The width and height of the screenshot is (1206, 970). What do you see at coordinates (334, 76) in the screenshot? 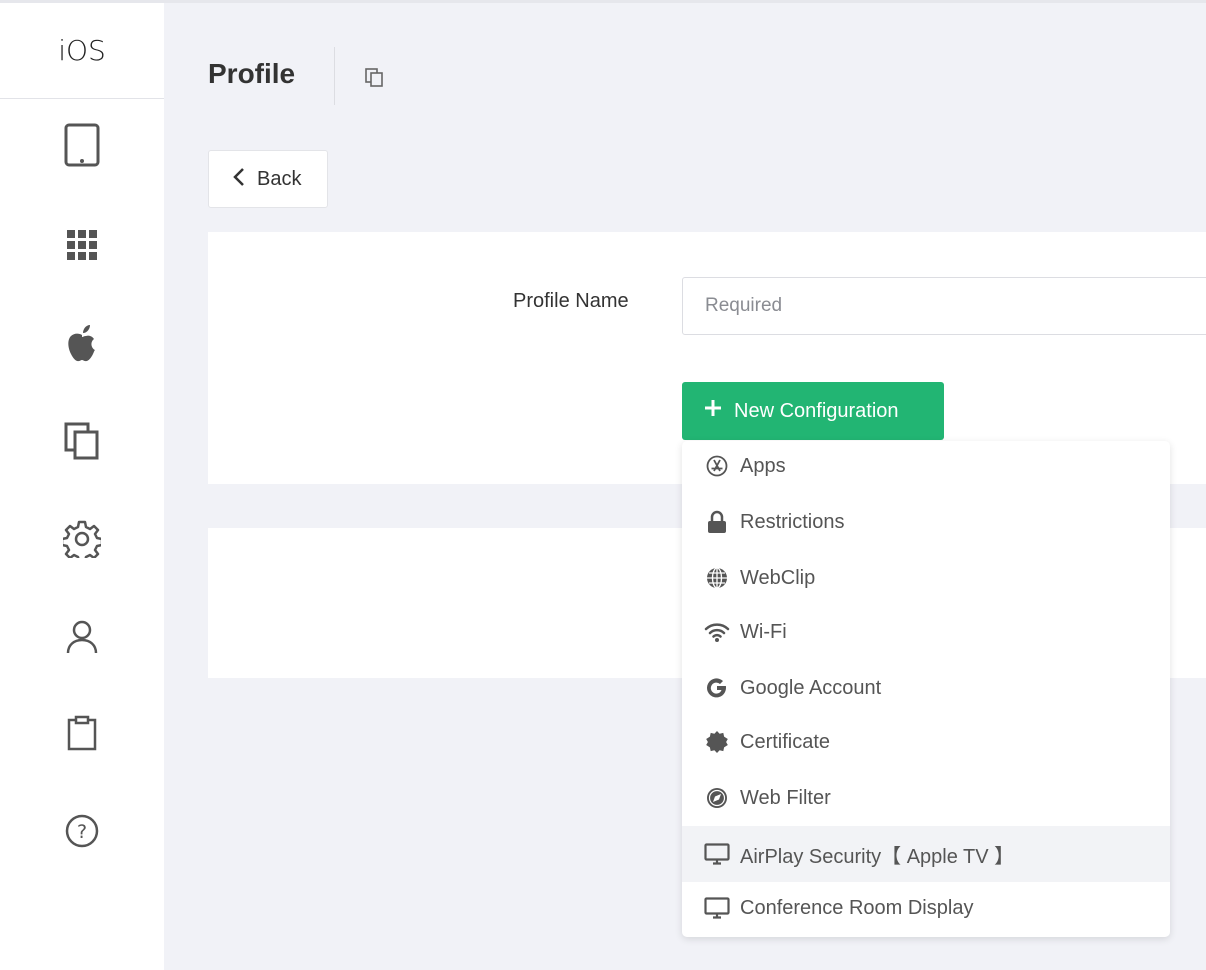
I see `title-divider` at bounding box center [334, 76].